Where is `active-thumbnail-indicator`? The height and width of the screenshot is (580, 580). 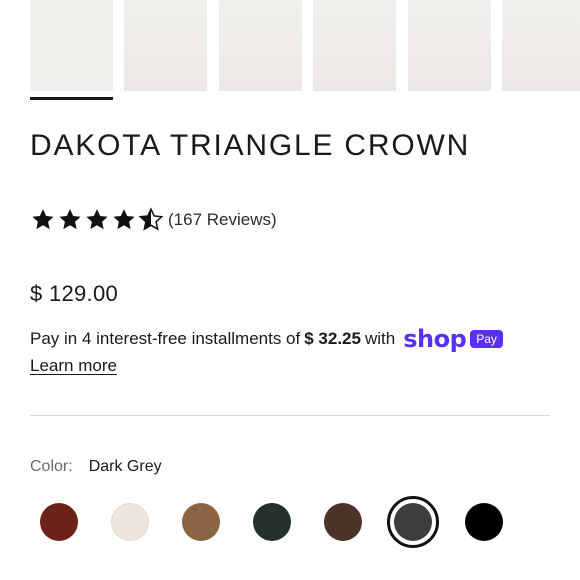
active-thumbnail-indicator is located at coordinates (71, 98).